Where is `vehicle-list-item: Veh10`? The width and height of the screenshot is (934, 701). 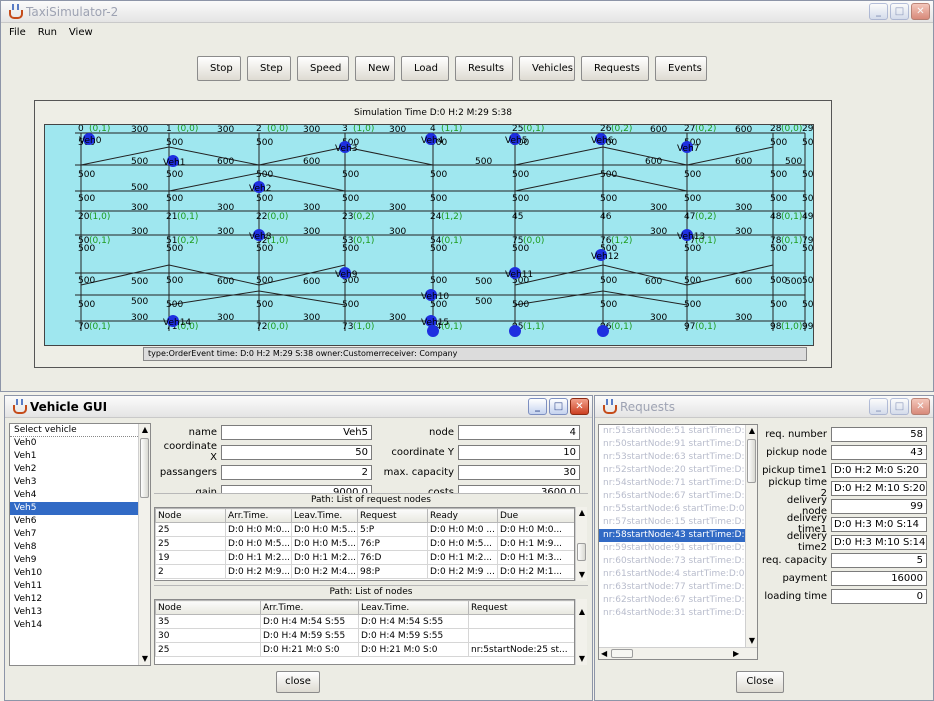
vehicle-list-item: Veh10 is located at coordinates (74, 573).